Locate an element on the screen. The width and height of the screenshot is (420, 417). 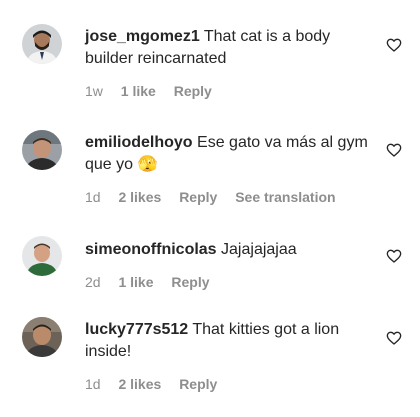
comment-username: lucky777s512 is located at coordinates (136, 329).